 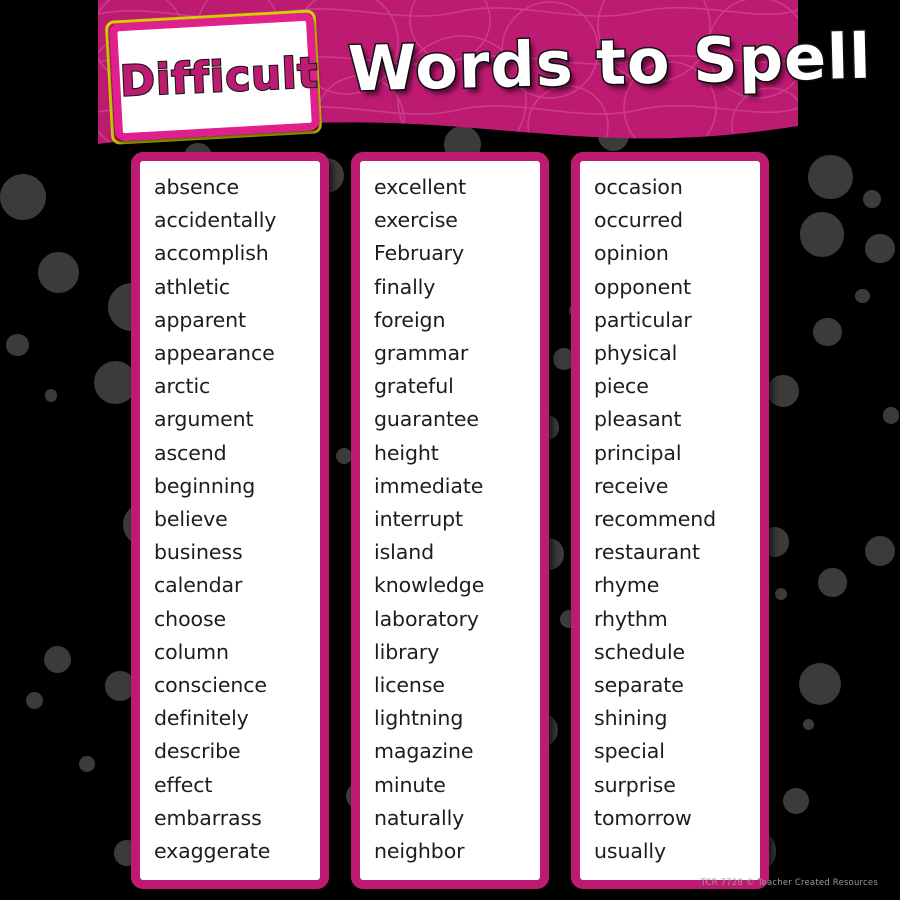 What do you see at coordinates (421, 353) in the screenshot?
I see `word-item: grammar` at bounding box center [421, 353].